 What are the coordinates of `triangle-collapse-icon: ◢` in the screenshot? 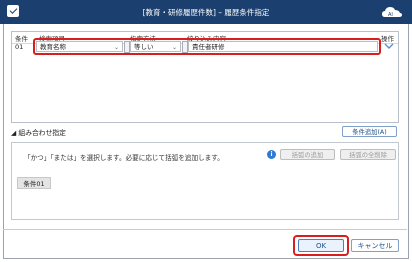 It's located at (14, 133).